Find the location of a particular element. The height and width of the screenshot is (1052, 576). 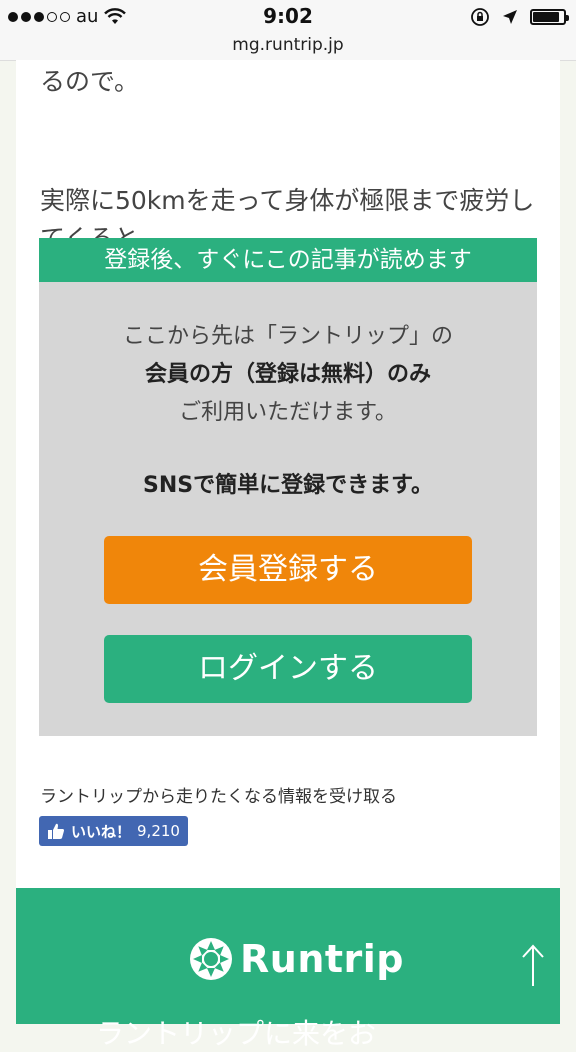

like-count: 9,210 is located at coordinates (158, 831).